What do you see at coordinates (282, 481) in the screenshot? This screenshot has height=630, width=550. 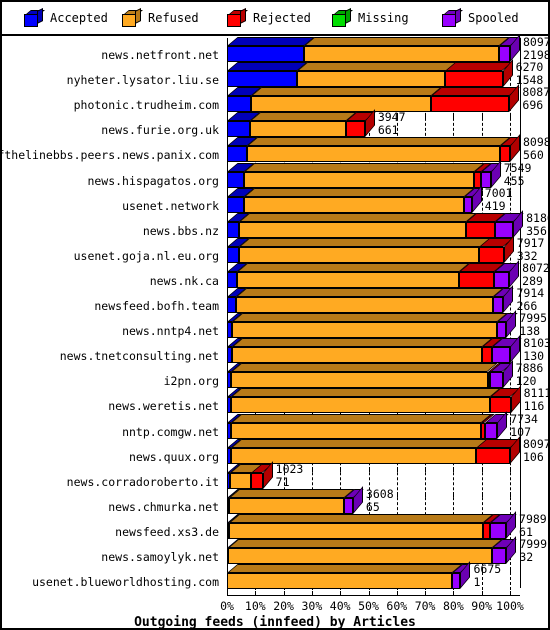 I see `value-label-accepted: 71` at bounding box center [282, 481].